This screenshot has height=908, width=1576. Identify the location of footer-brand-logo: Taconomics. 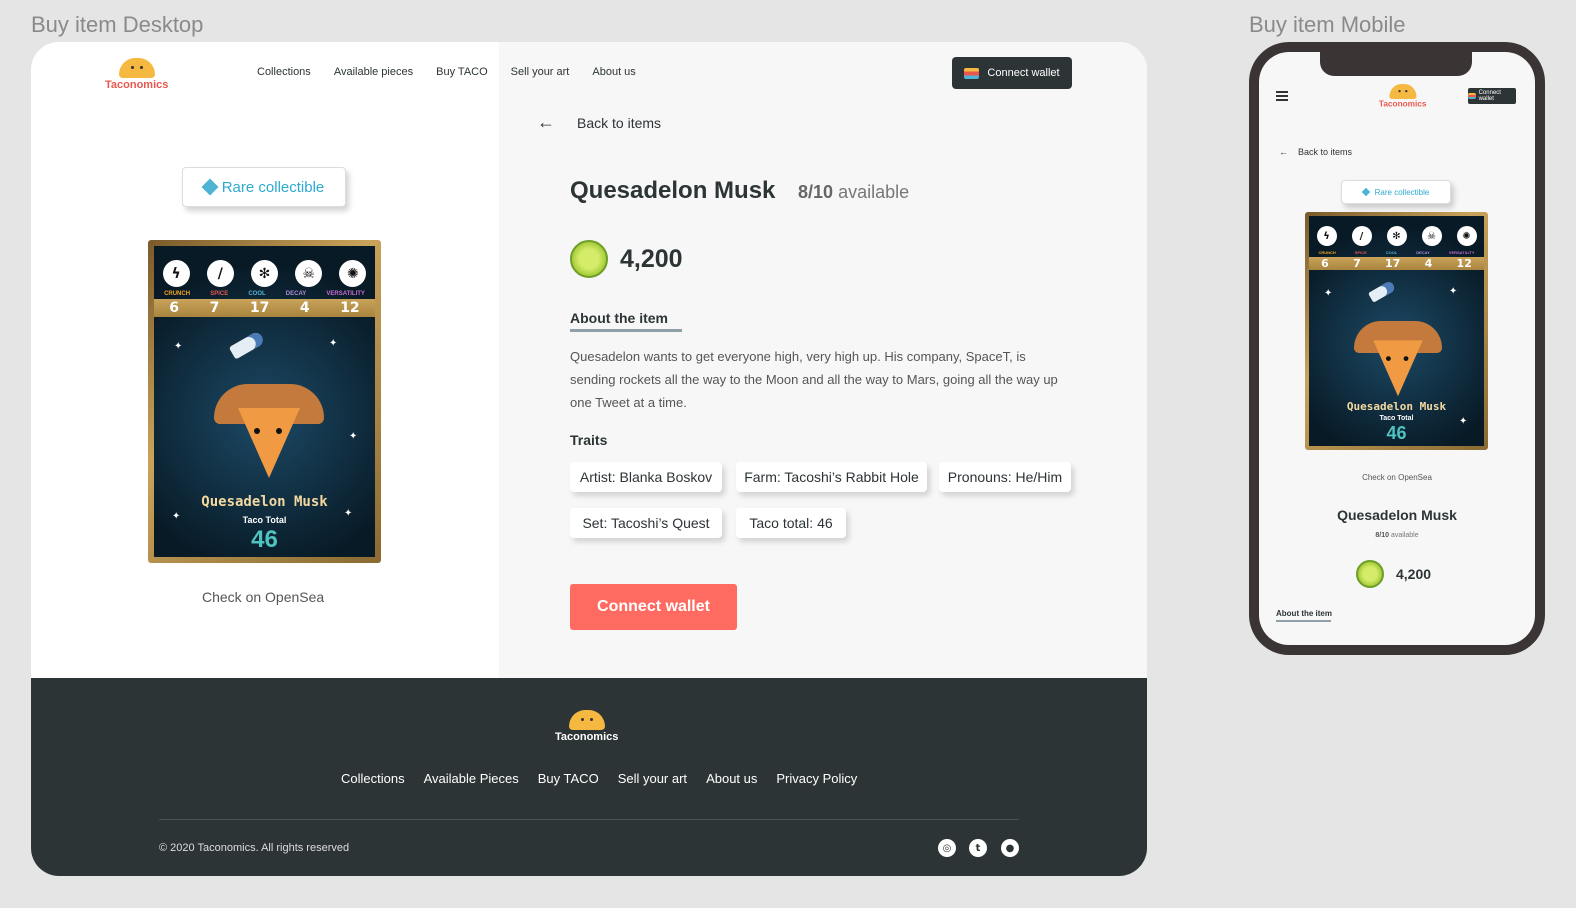
(586, 726).